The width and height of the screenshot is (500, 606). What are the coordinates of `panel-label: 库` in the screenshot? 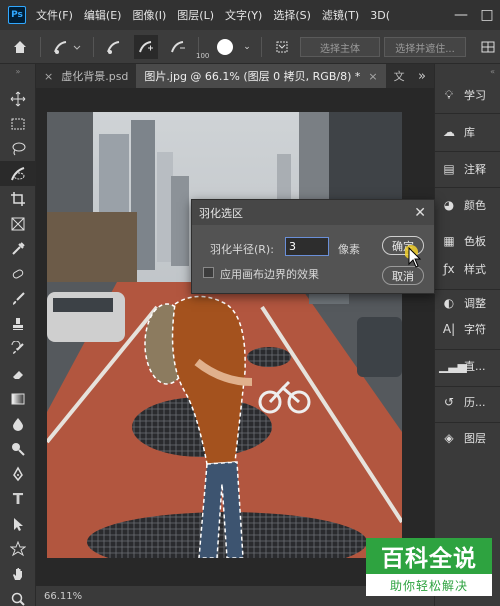 It's located at (469, 132).